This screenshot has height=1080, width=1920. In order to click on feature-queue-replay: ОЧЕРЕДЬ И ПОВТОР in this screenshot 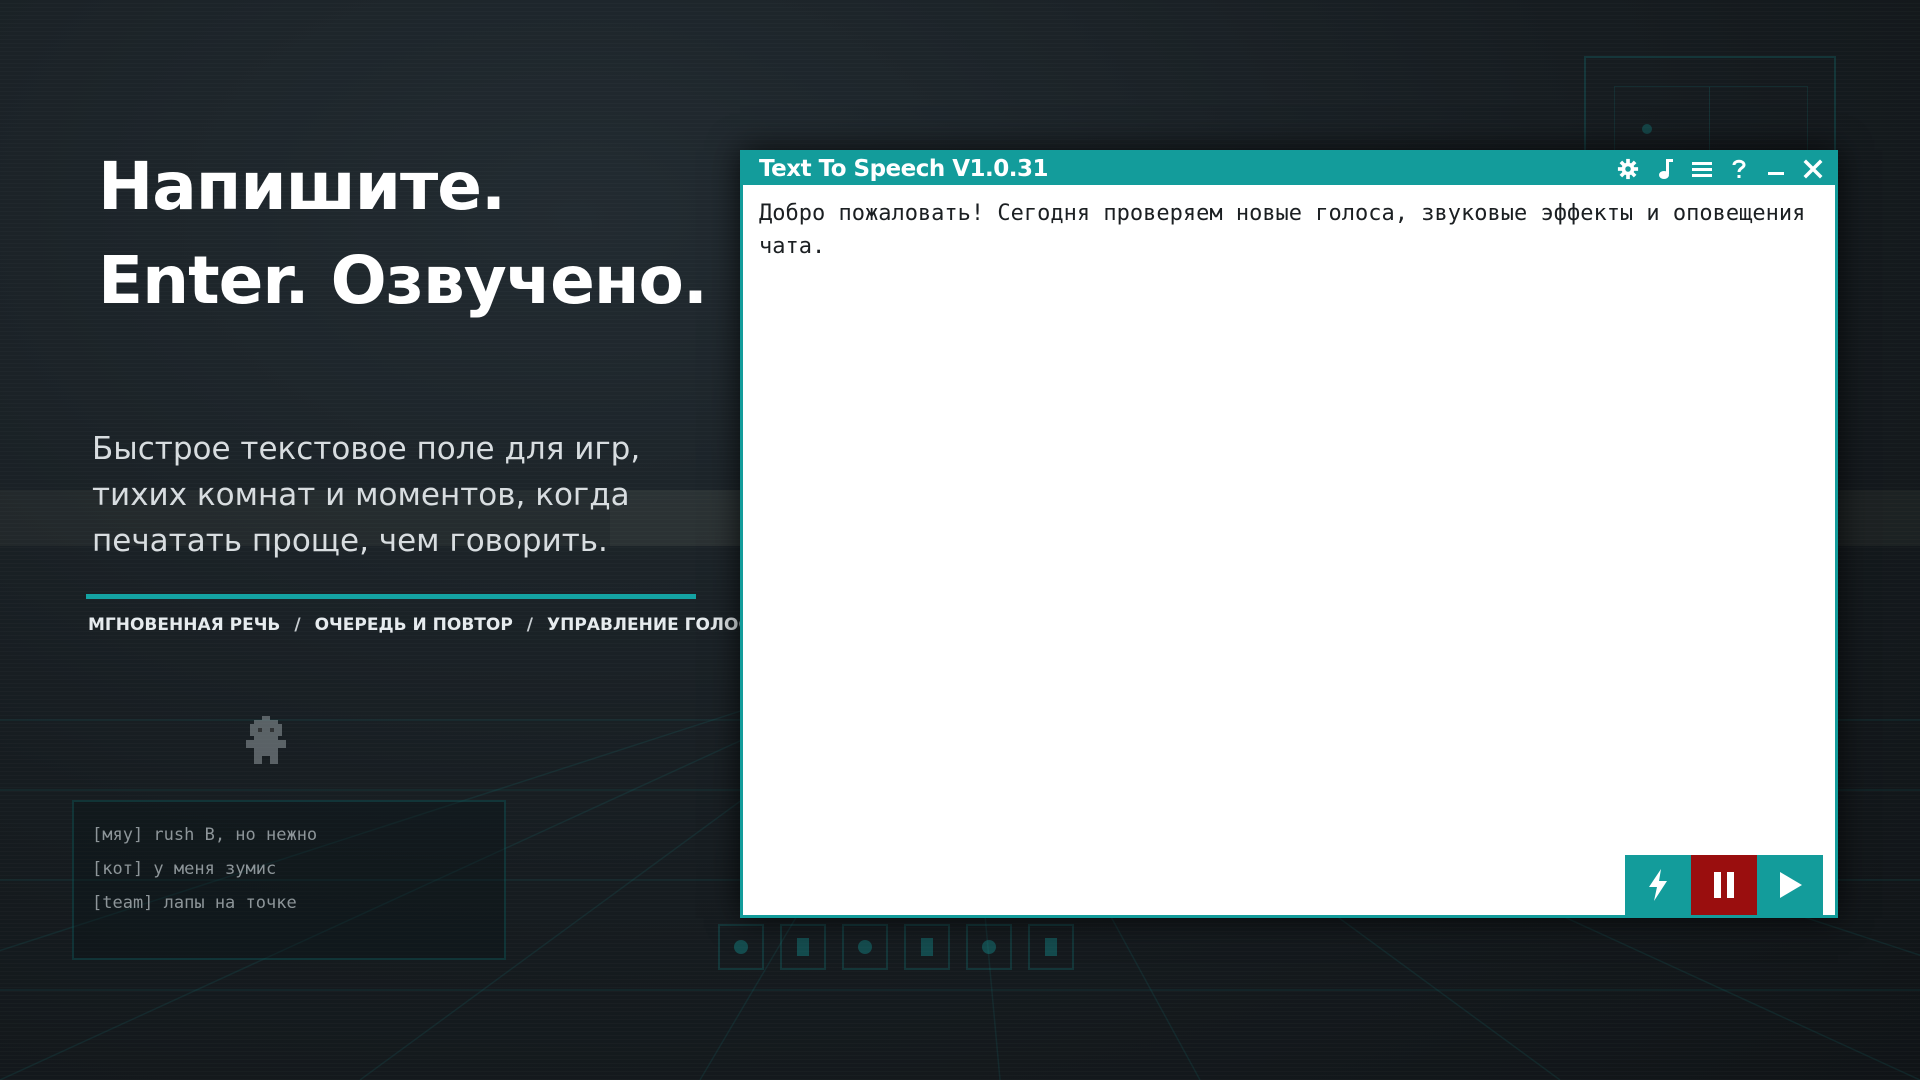, I will do `click(413, 625)`.